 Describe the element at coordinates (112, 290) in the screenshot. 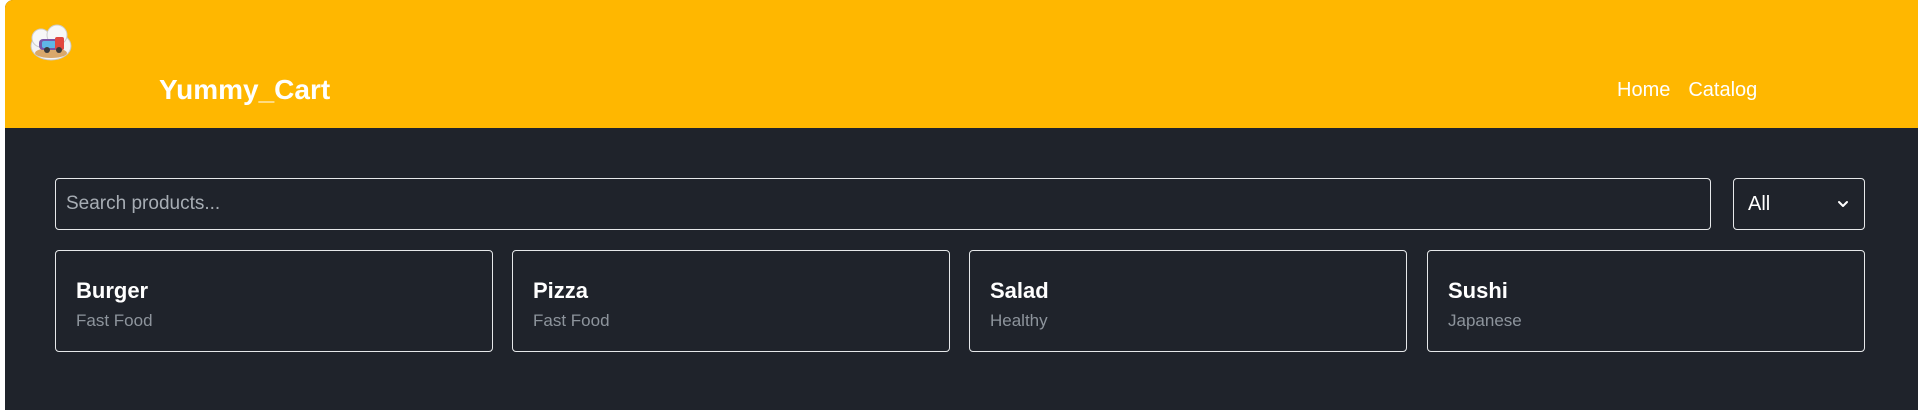

I see `product-name: Burger` at that location.